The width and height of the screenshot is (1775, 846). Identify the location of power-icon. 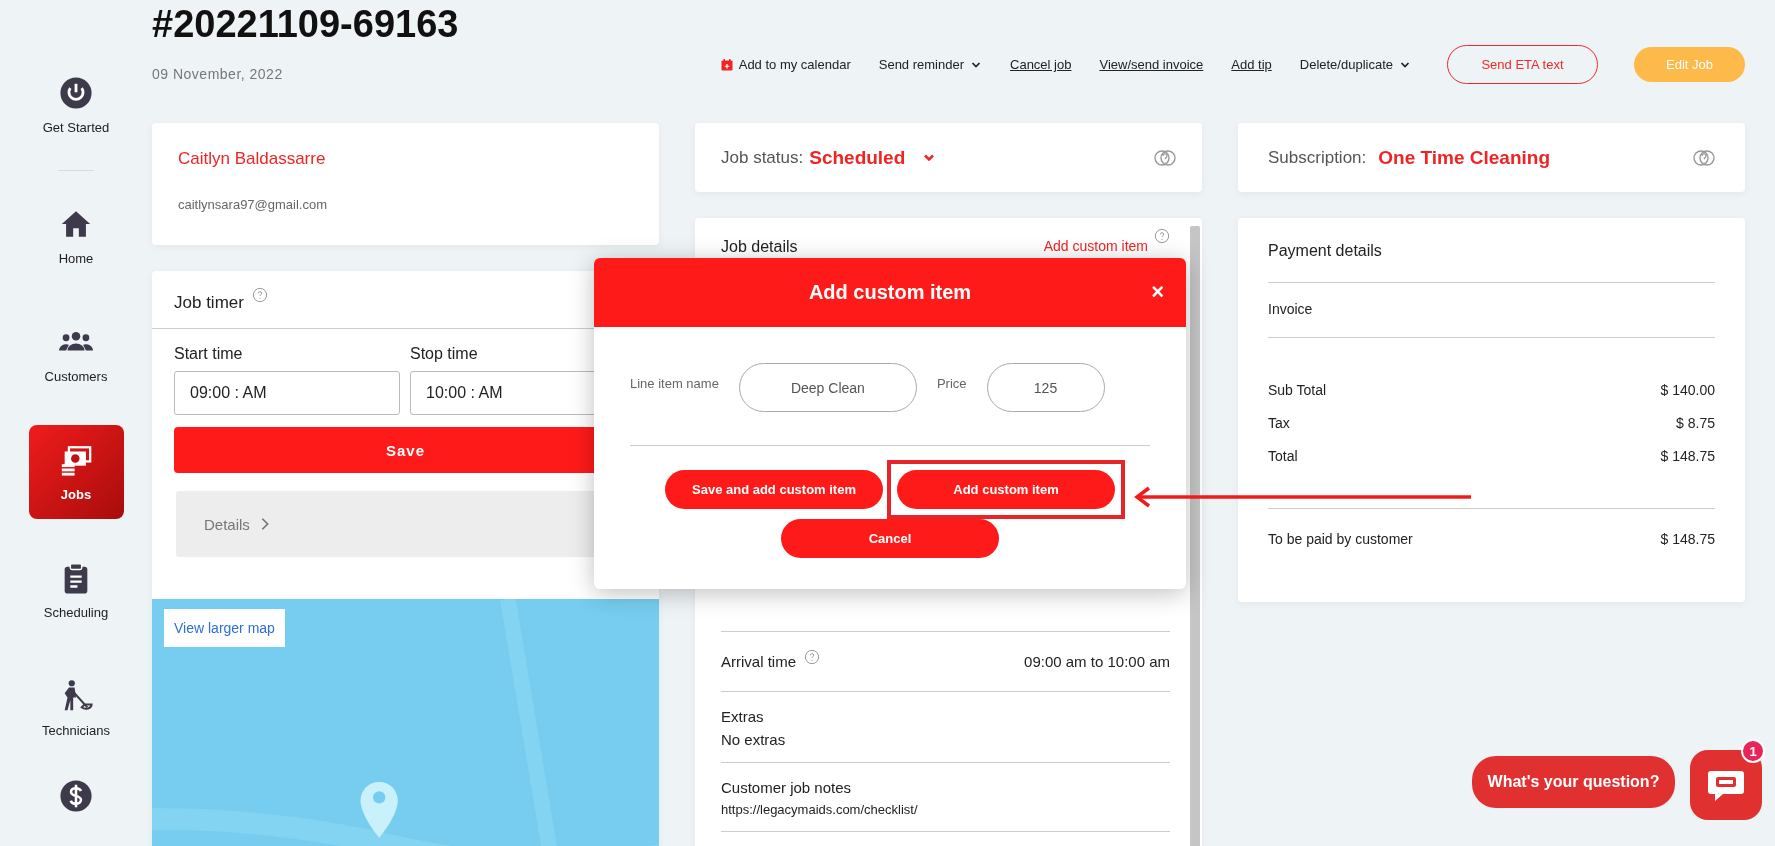
(76, 92).